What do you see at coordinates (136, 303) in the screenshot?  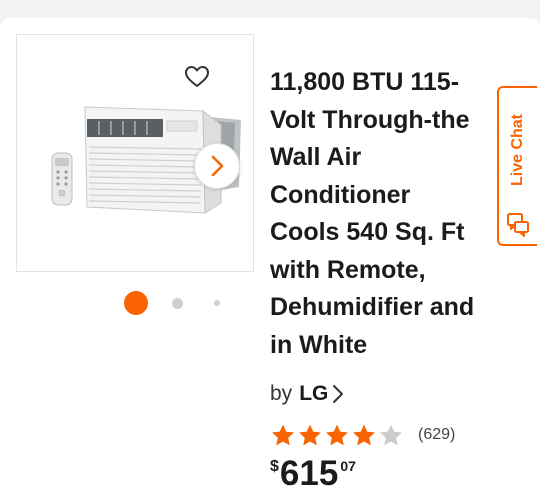 I see `pagination-dot-active` at bounding box center [136, 303].